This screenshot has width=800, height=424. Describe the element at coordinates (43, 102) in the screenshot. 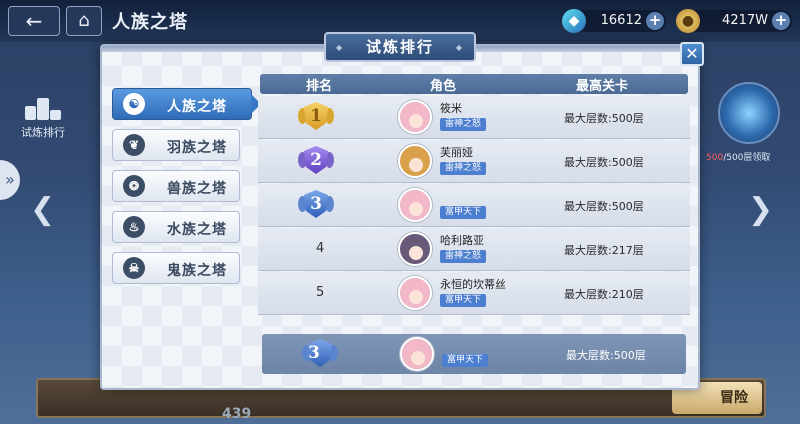

I see `podium-icon` at that location.